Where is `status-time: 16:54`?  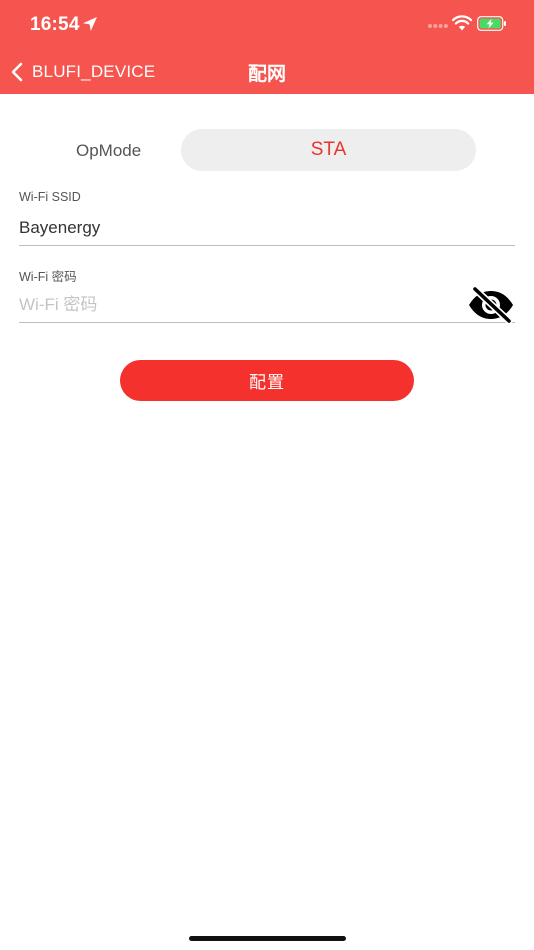
status-time: 16:54 is located at coordinates (55, 24).